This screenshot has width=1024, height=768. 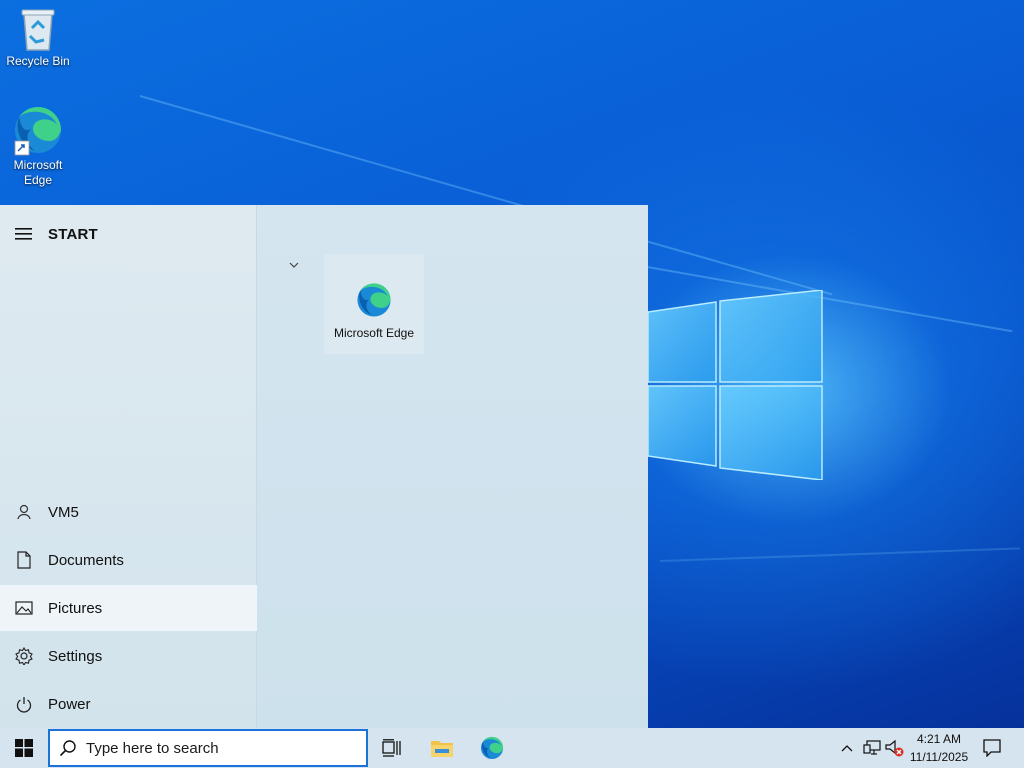 What do you see at coordinates (68, 748) in the screenshot?
I see `search-icon` at bounding box center [68, 748].